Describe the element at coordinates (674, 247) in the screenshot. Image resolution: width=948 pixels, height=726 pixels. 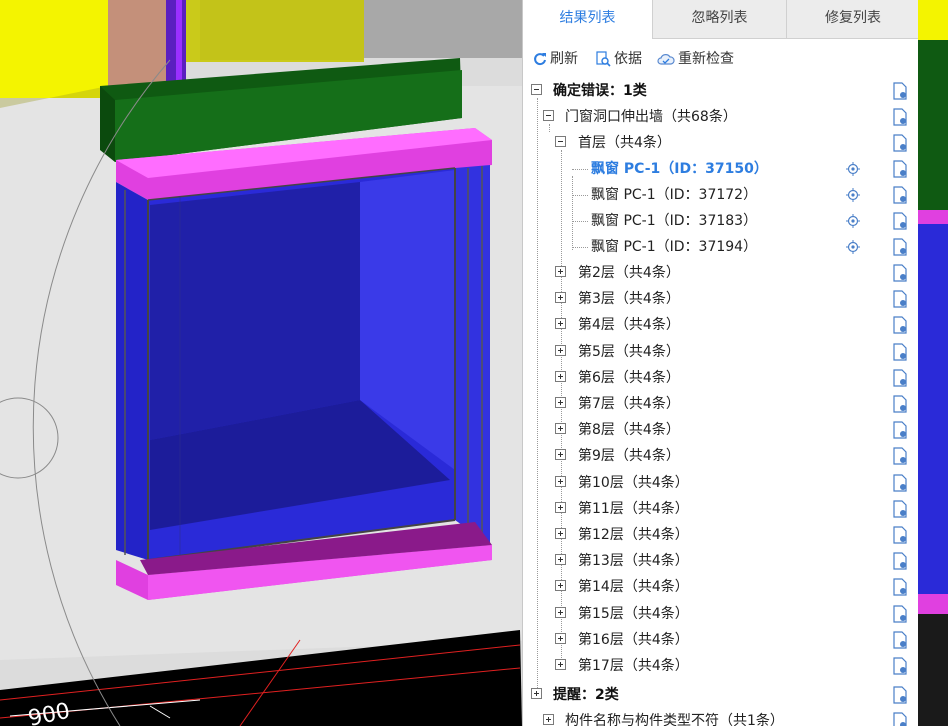
I see `item-label: 飘窗 PC-1（ID：37194）` at that location.